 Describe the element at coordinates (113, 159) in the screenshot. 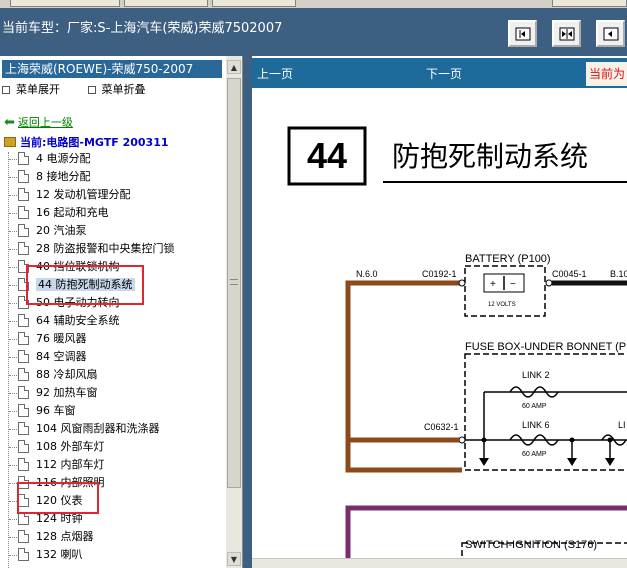

I see `circuit-list-item: 4 电源分配` at that location.